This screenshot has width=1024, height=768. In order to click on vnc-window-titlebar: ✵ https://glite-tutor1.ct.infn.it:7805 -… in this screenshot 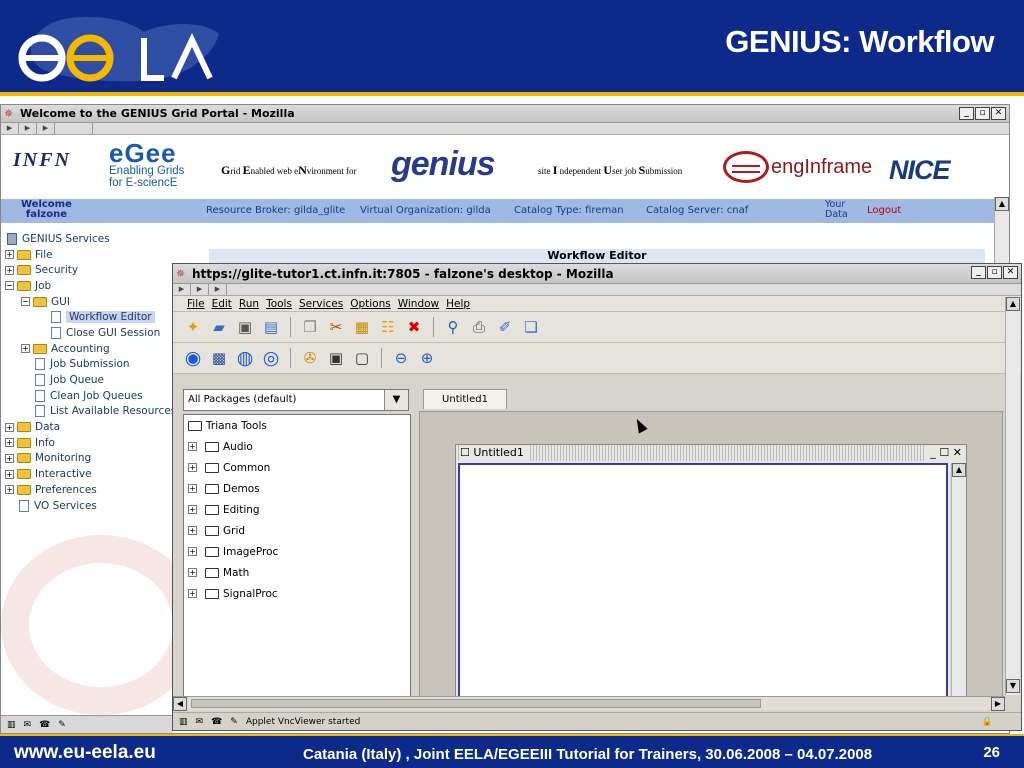, I will do `click(597, 274)`.